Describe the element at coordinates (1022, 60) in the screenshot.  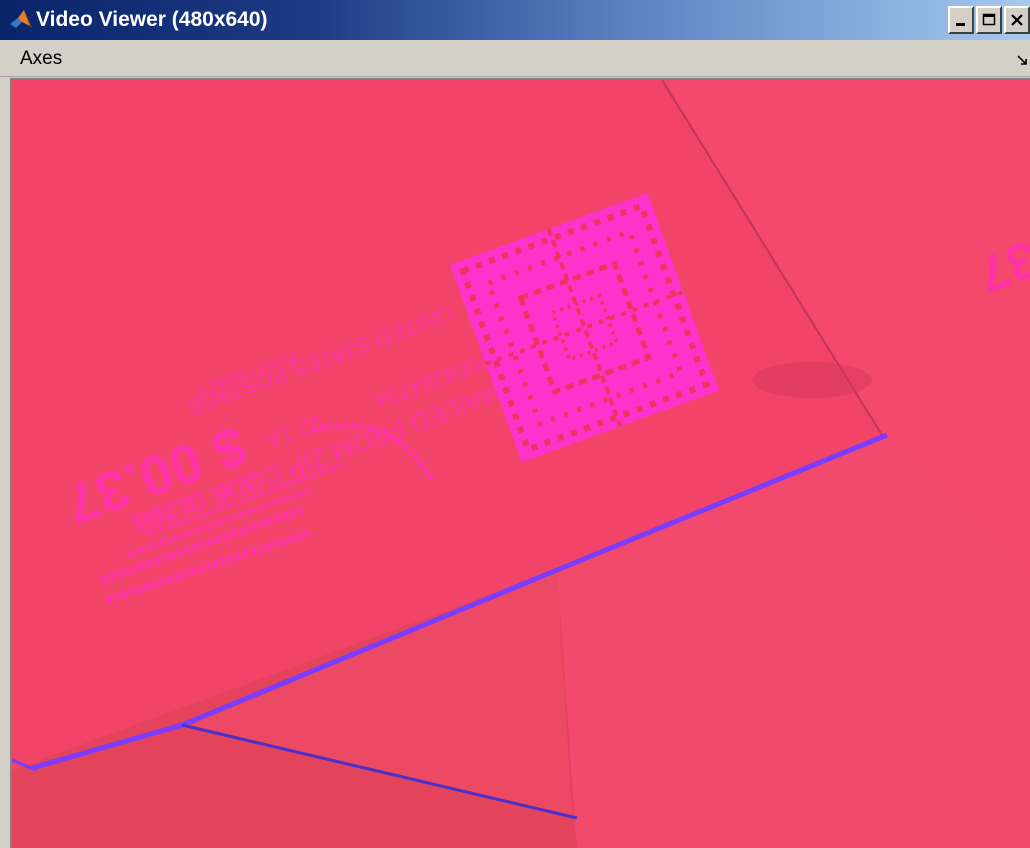
I see `dock-arrow-icon` at that location.